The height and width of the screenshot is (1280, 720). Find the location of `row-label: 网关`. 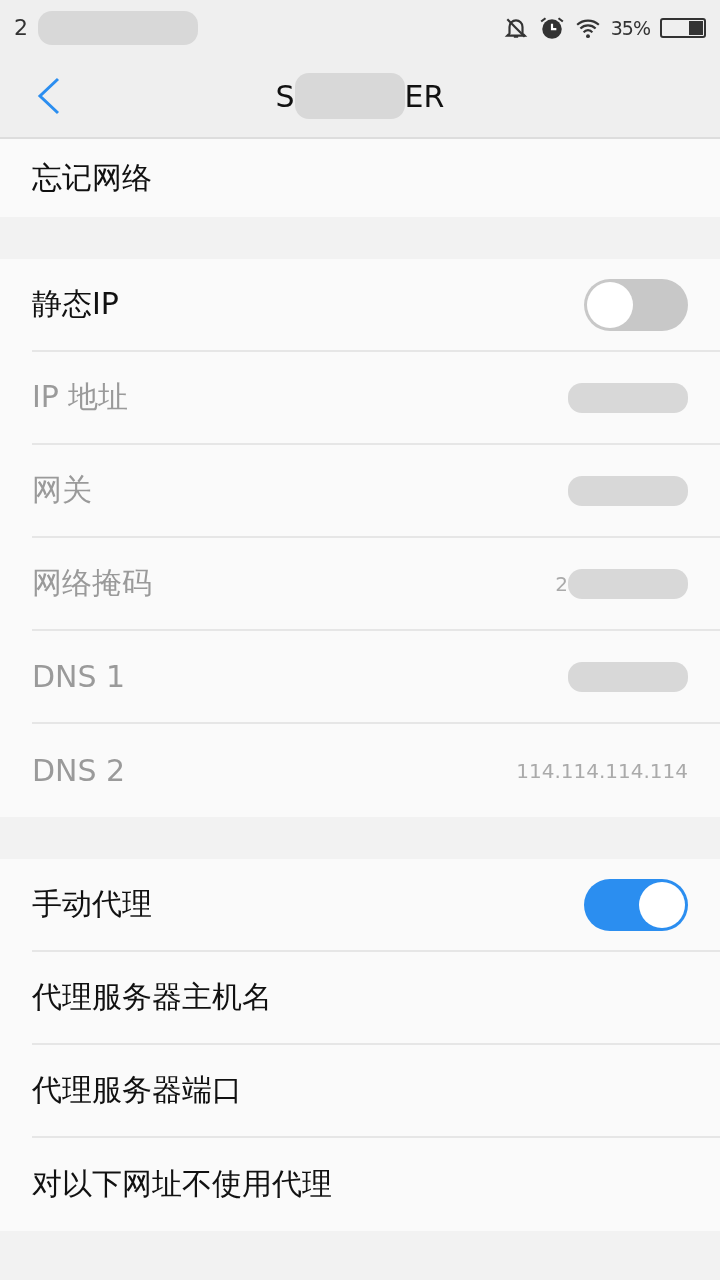

row-label: 网关 is located at coordinates (62, 490).